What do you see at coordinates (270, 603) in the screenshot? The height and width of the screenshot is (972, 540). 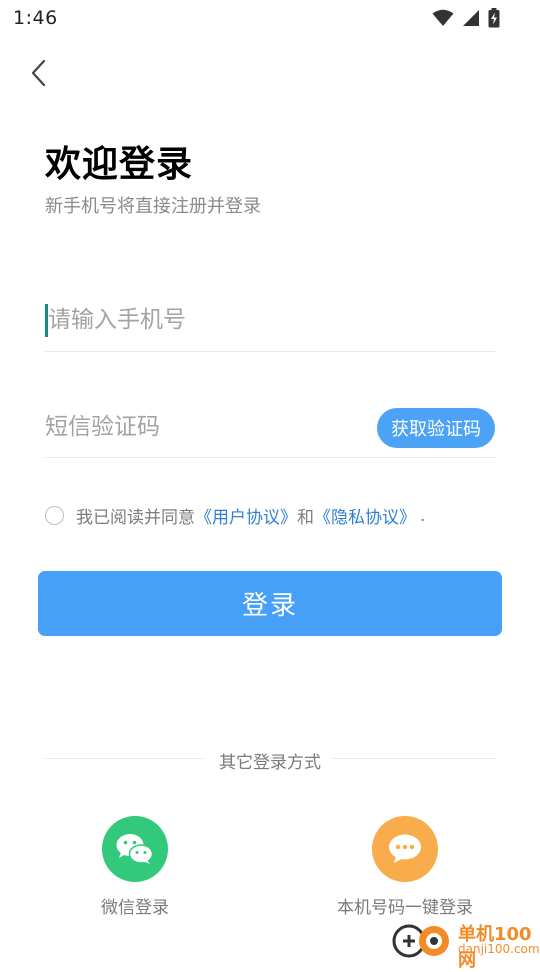 I see `login-button: 登录` at bounding box center [270, 603].